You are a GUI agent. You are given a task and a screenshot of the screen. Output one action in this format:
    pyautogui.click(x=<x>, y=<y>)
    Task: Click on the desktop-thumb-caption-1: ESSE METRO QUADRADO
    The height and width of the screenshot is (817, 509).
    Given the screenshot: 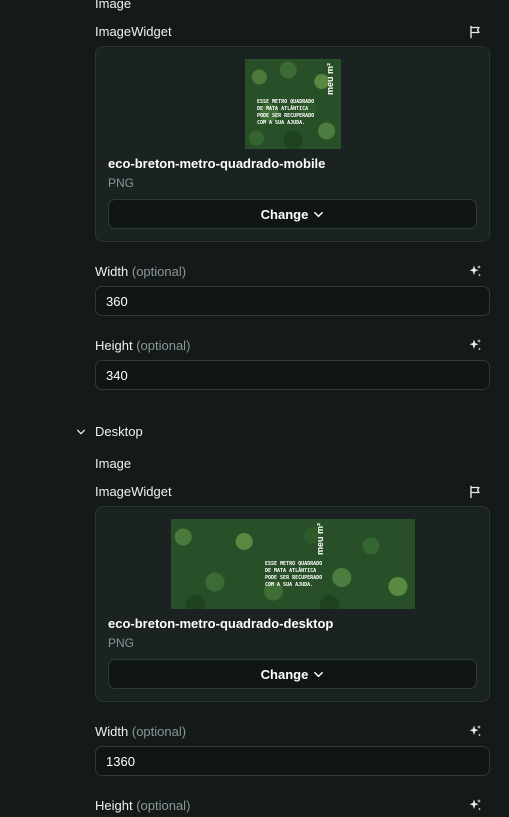 What is the action you would take?
    pyautogui.click(x=294, y=564)
    